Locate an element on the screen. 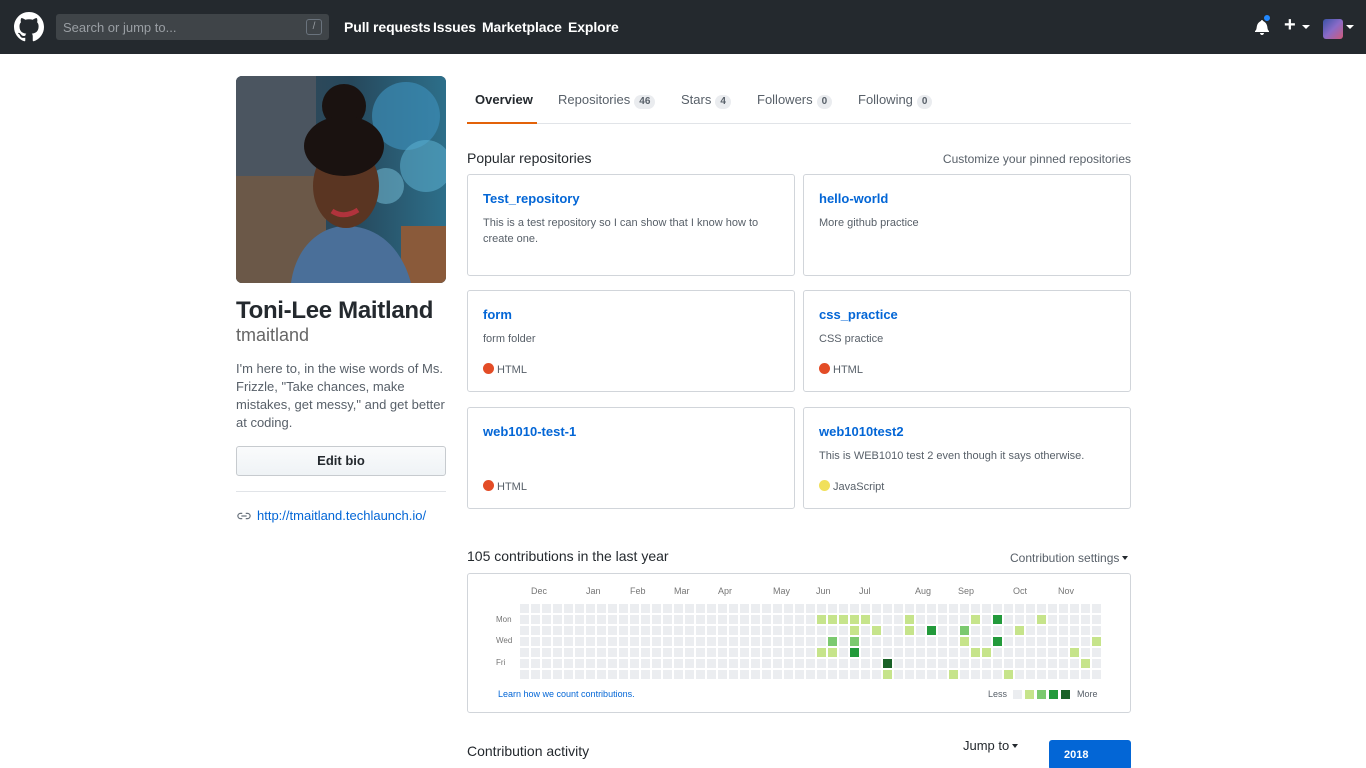 The image size is (1366, 768). github-logo-icon is located at coordinates (29, 27).